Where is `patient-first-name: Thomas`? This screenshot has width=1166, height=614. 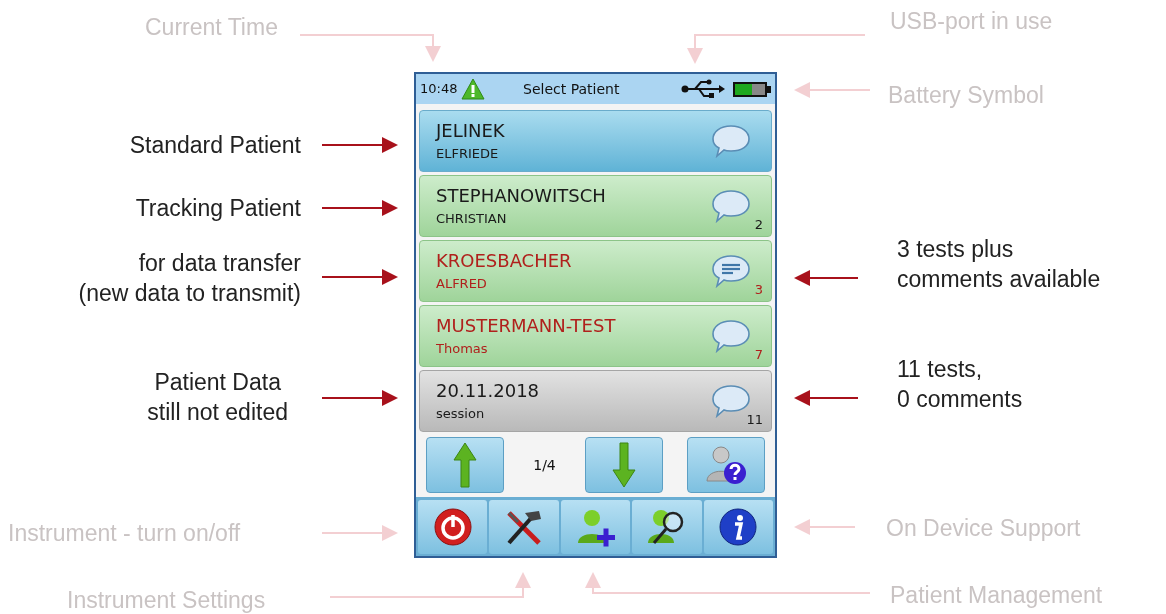 patient-first-name: Thomas is located at coordinates (462, 349).